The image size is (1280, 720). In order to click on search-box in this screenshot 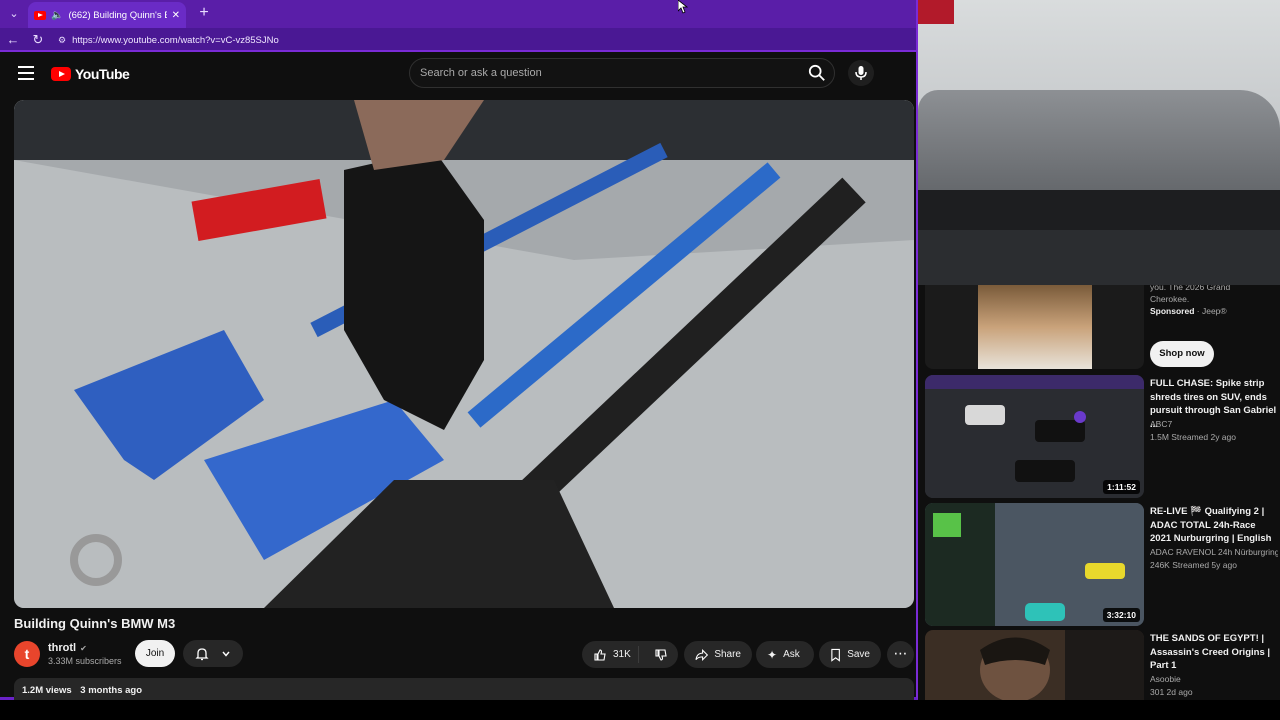, I will do `click(622, 73)`.